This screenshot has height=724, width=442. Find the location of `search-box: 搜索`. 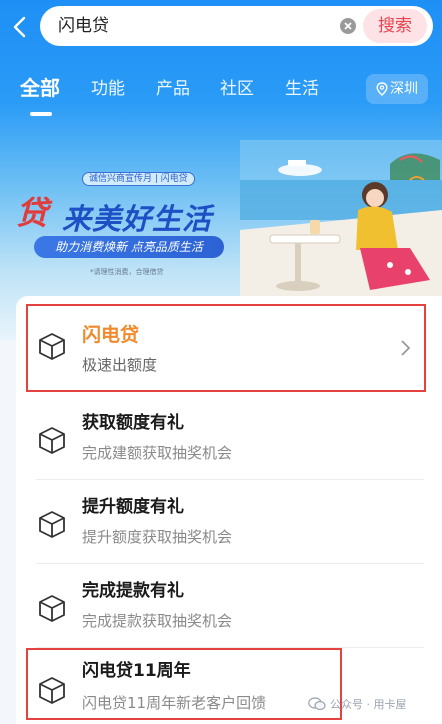

search-box: 搜索 is located at coordinates (236, 26).